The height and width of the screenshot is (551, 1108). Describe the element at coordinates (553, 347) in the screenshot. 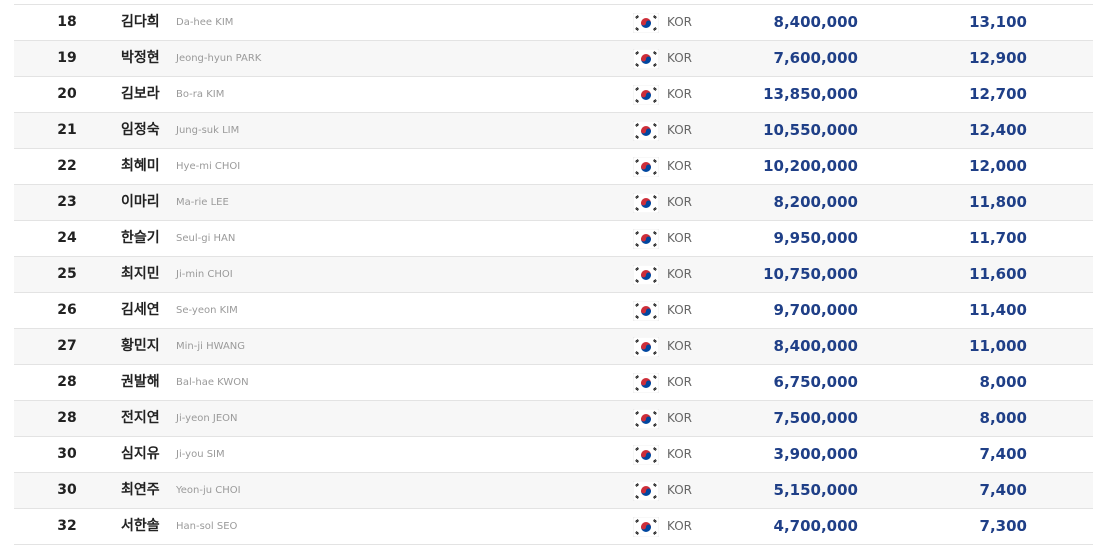

I see `table-row: 27 황민지 Min-ji HWANG KOR 8,400,000 11,000` at that location.